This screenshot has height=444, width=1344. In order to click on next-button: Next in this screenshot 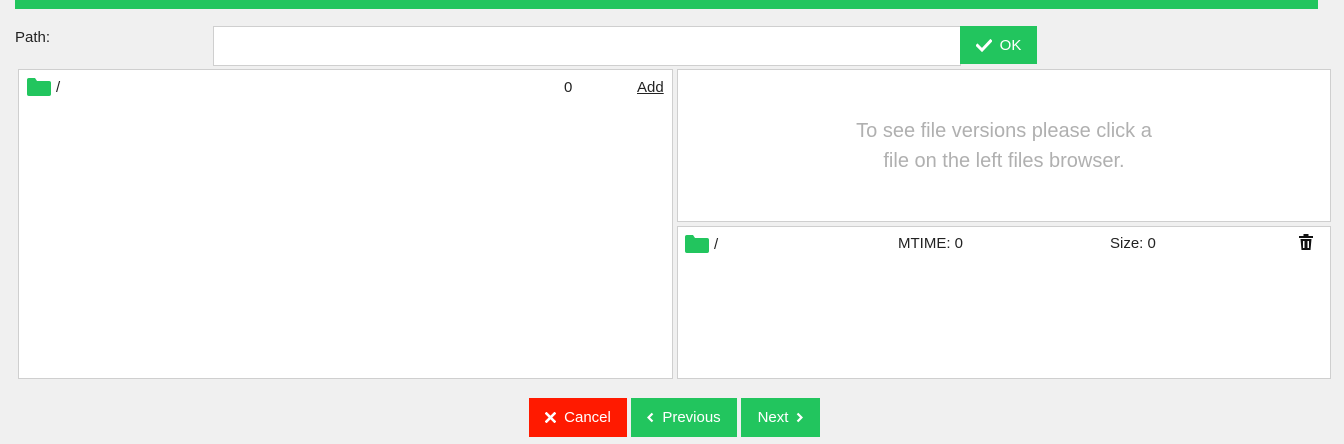, I will do `click(780, 417)`.